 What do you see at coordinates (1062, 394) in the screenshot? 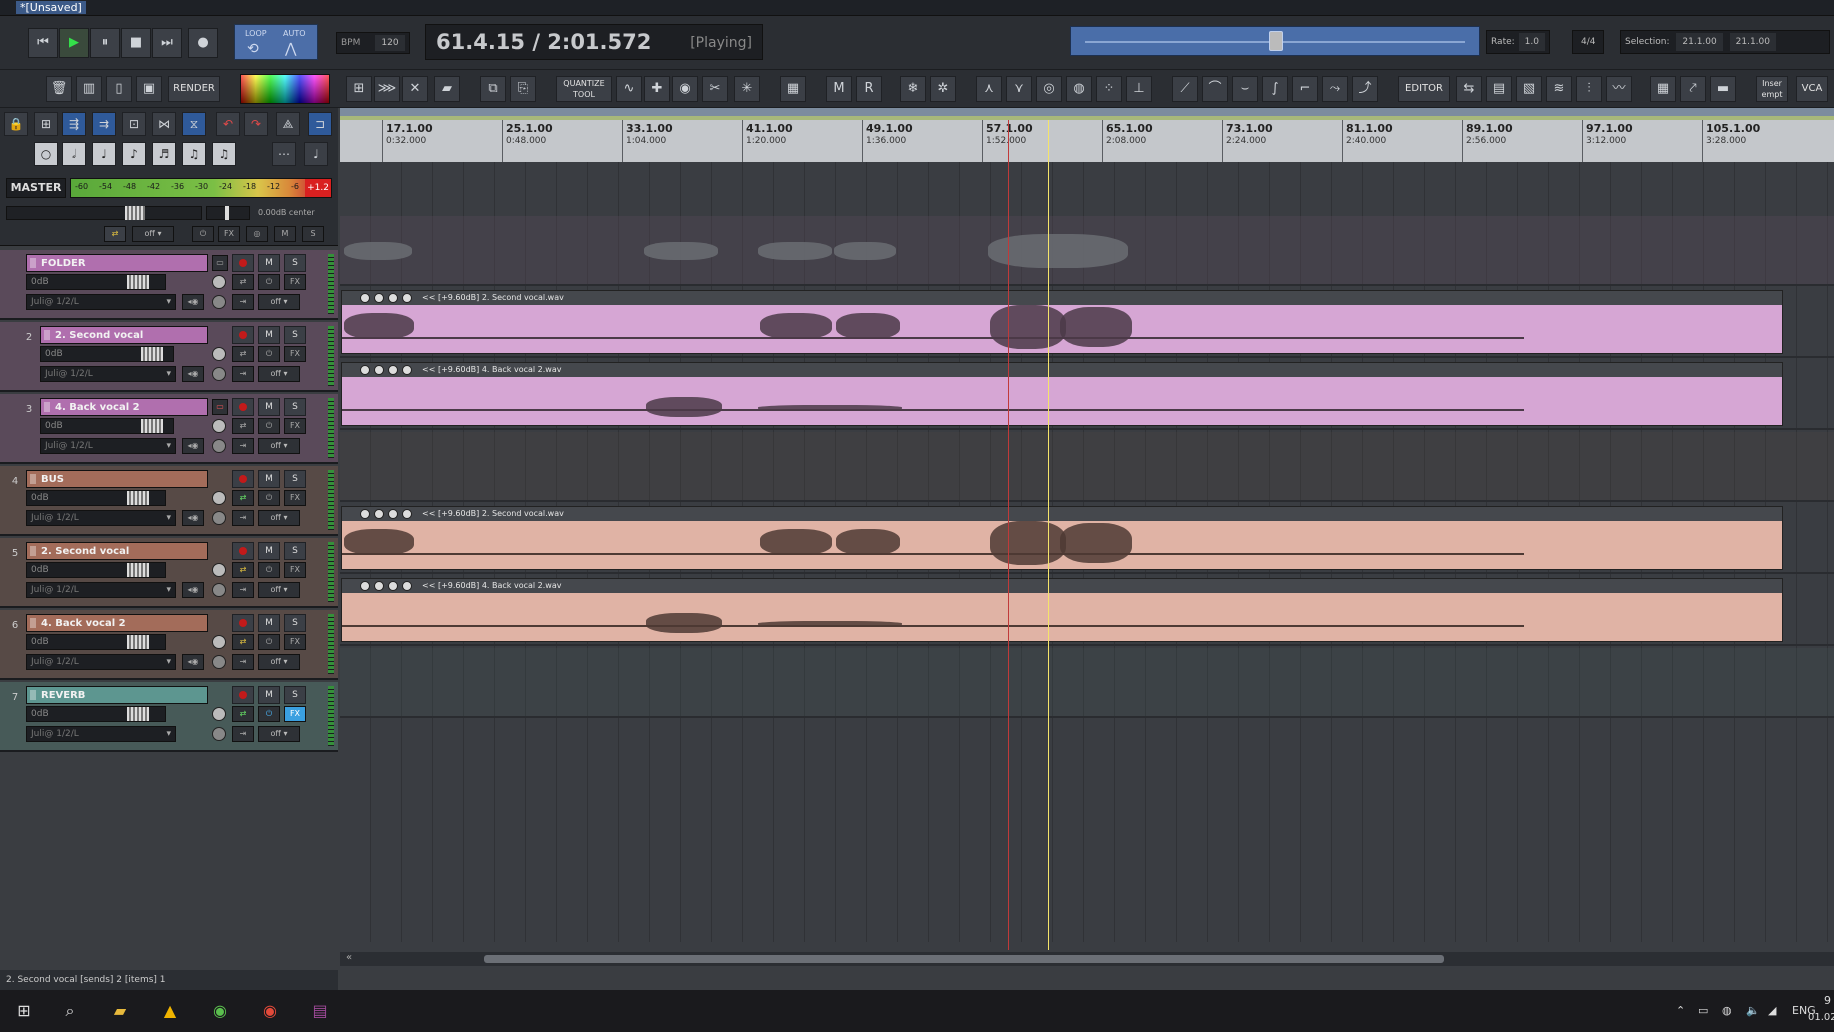
I see `media-item: << [+9.60dB] 4. Back vocal 2.wav` at bounding box center [1062, 394].